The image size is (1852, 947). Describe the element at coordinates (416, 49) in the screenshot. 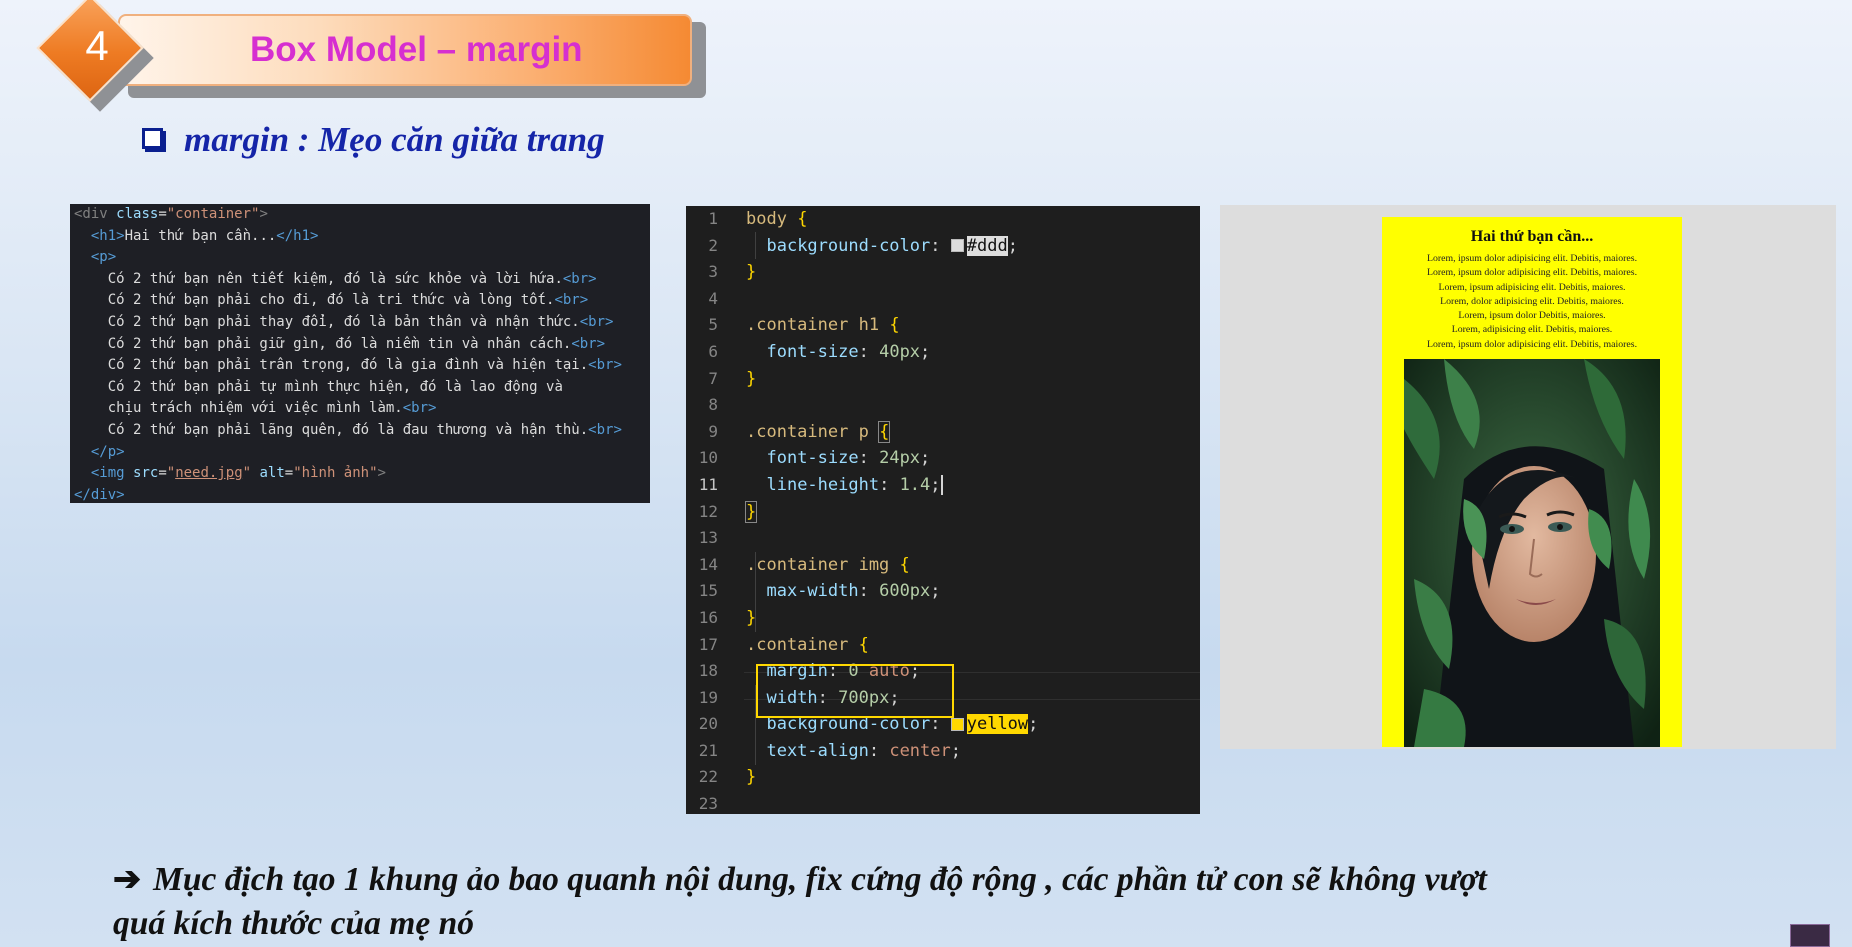

I see `slide-title: Box Model – margin` at that location.